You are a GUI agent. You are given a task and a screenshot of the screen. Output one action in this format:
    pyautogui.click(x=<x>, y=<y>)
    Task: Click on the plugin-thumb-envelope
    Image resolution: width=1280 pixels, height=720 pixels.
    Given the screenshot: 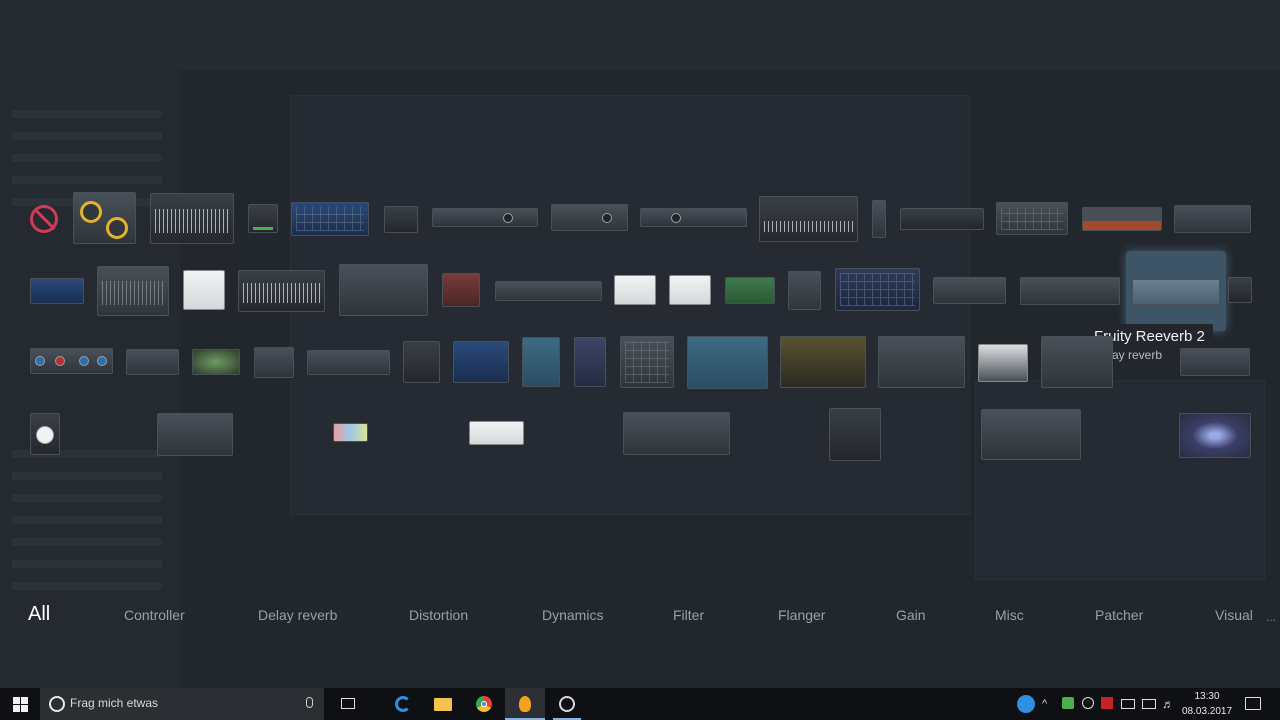 What is the action you would take?
    pyautogui.click(x=152, y=362)
    